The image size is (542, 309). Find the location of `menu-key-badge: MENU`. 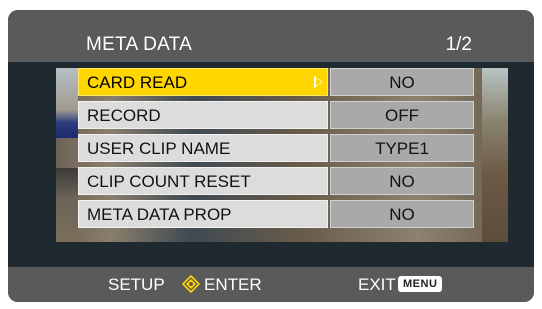

menu-key-badge: MENU is located at coordinates (420, 284).